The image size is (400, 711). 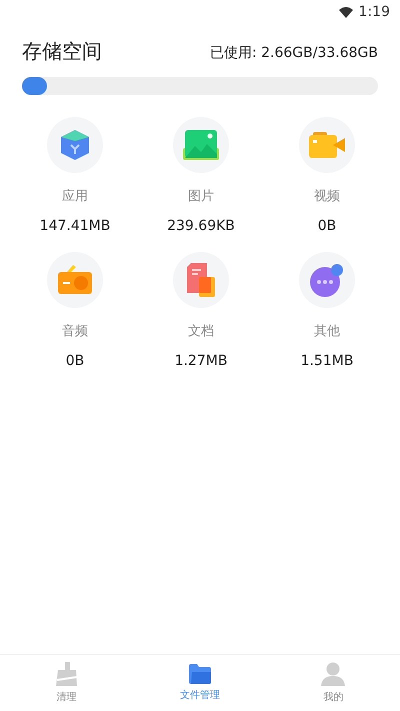 I want to click on radio-icon, so click(x=75, y=280).